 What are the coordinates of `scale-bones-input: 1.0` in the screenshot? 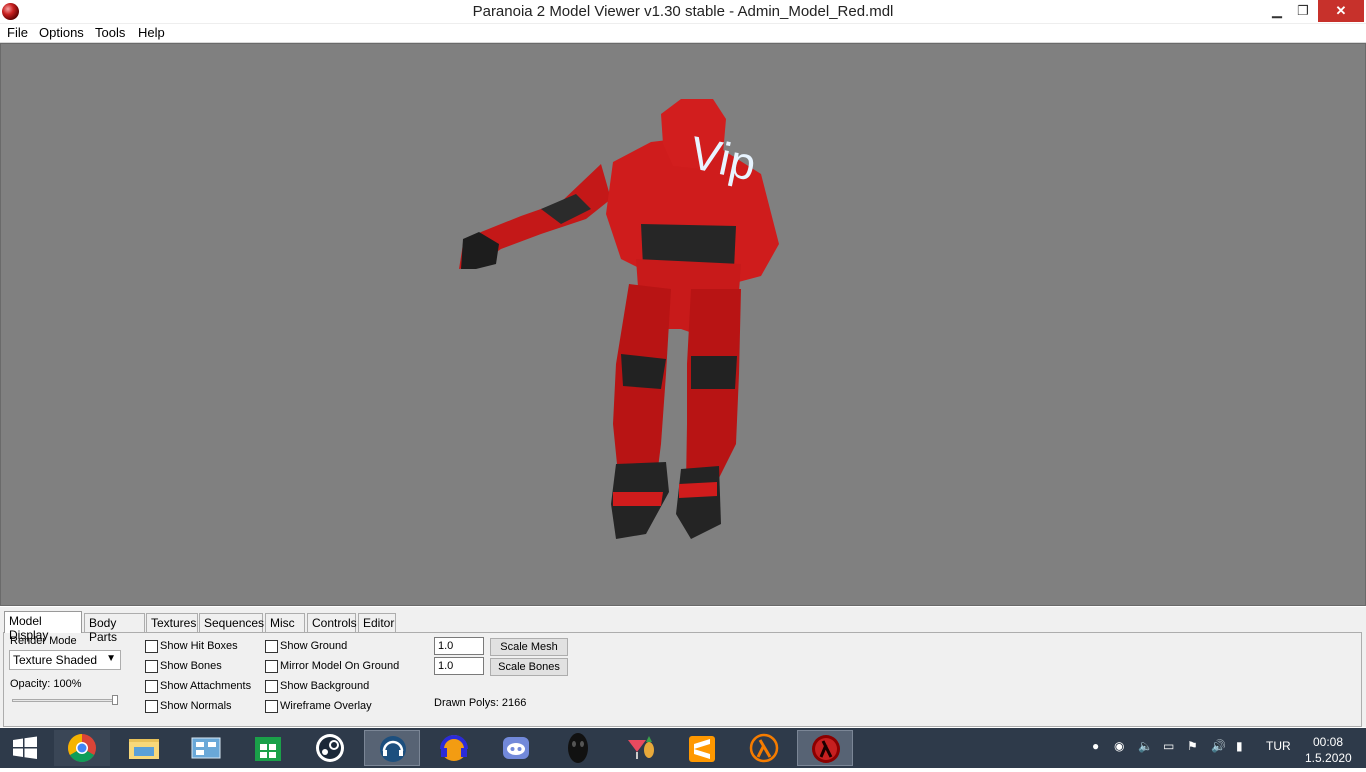 It's located at (459, 666).